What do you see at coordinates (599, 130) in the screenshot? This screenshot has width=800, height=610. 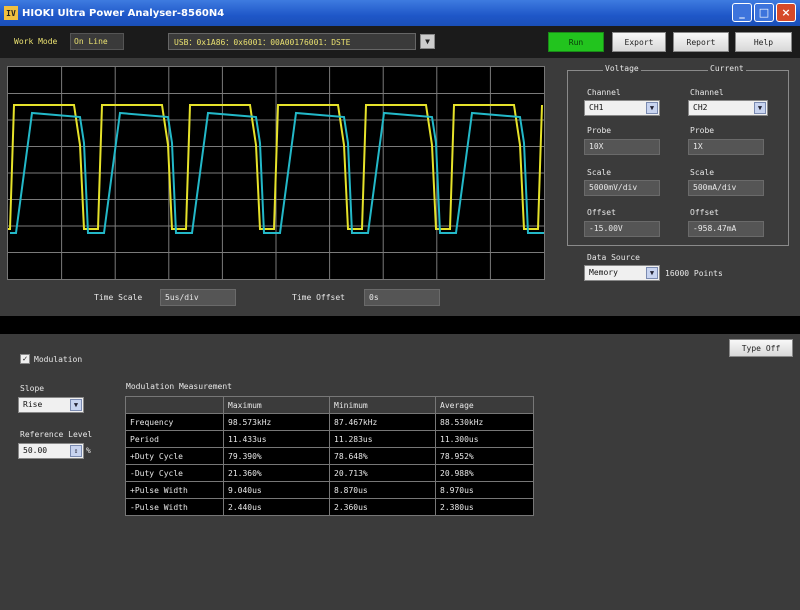 I see `voltage-probe-label: Probe` at bounding box center [599, 130].